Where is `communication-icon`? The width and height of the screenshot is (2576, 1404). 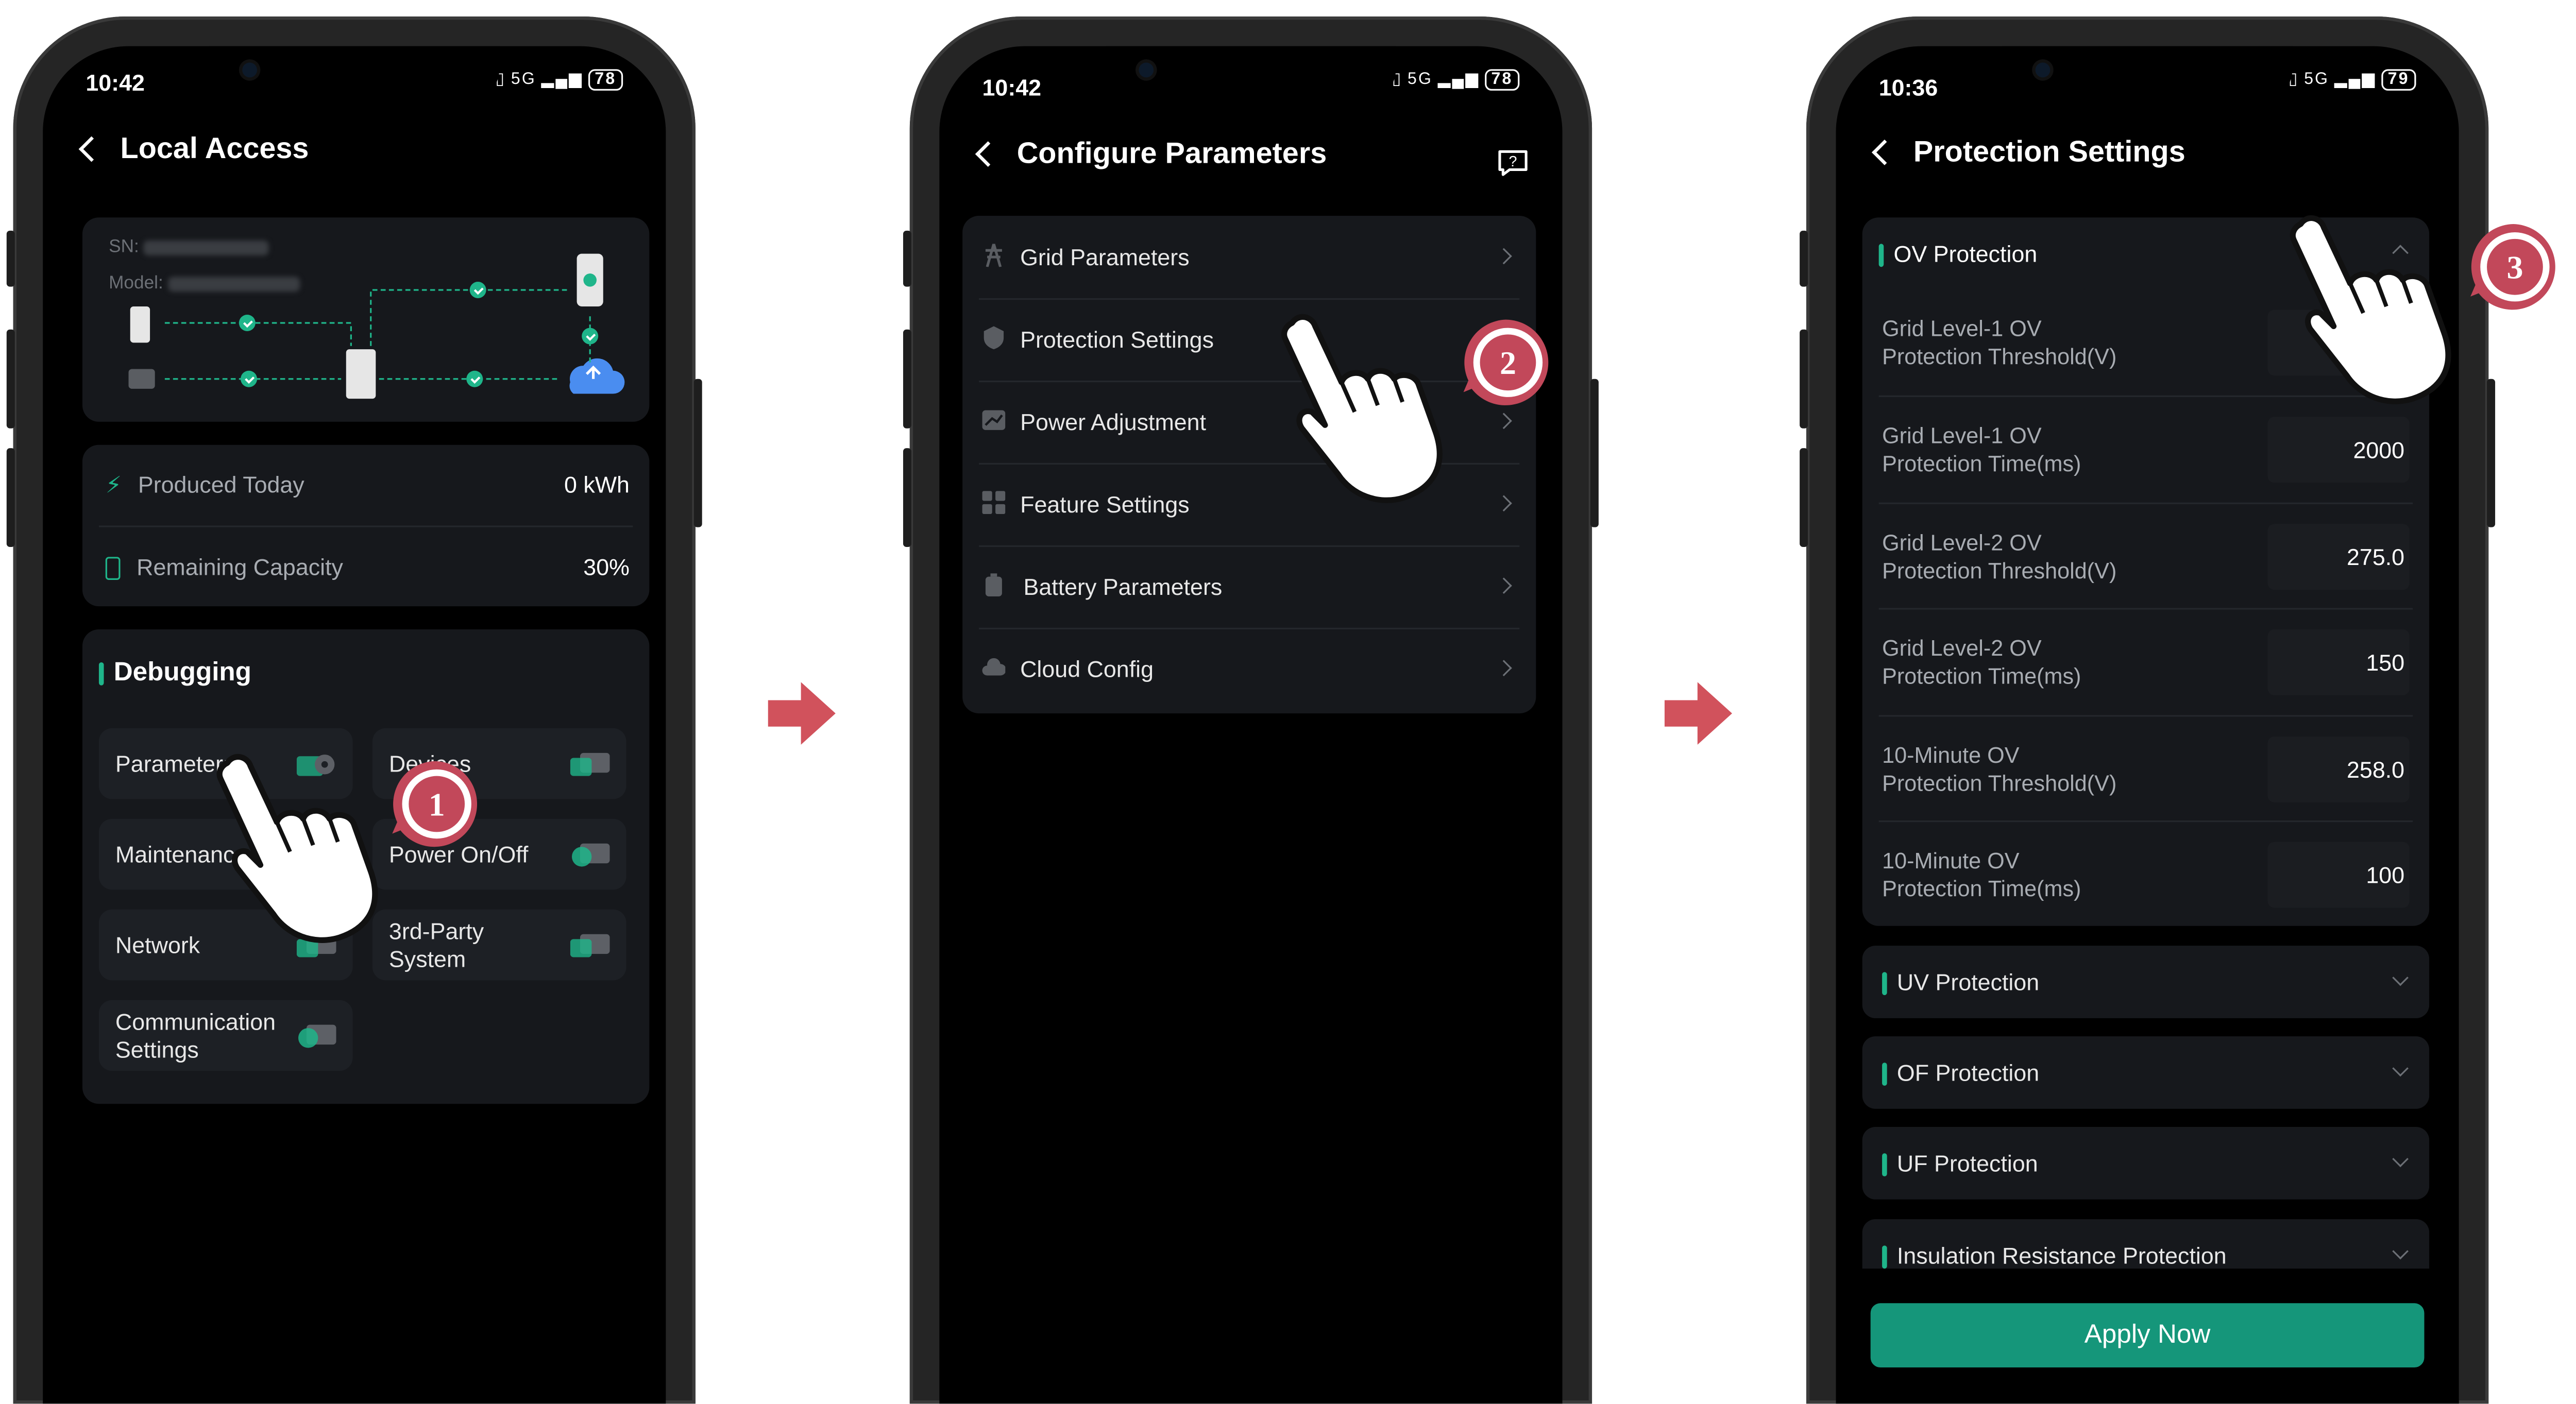
communication-icon is located at coordinates (317, 1035).